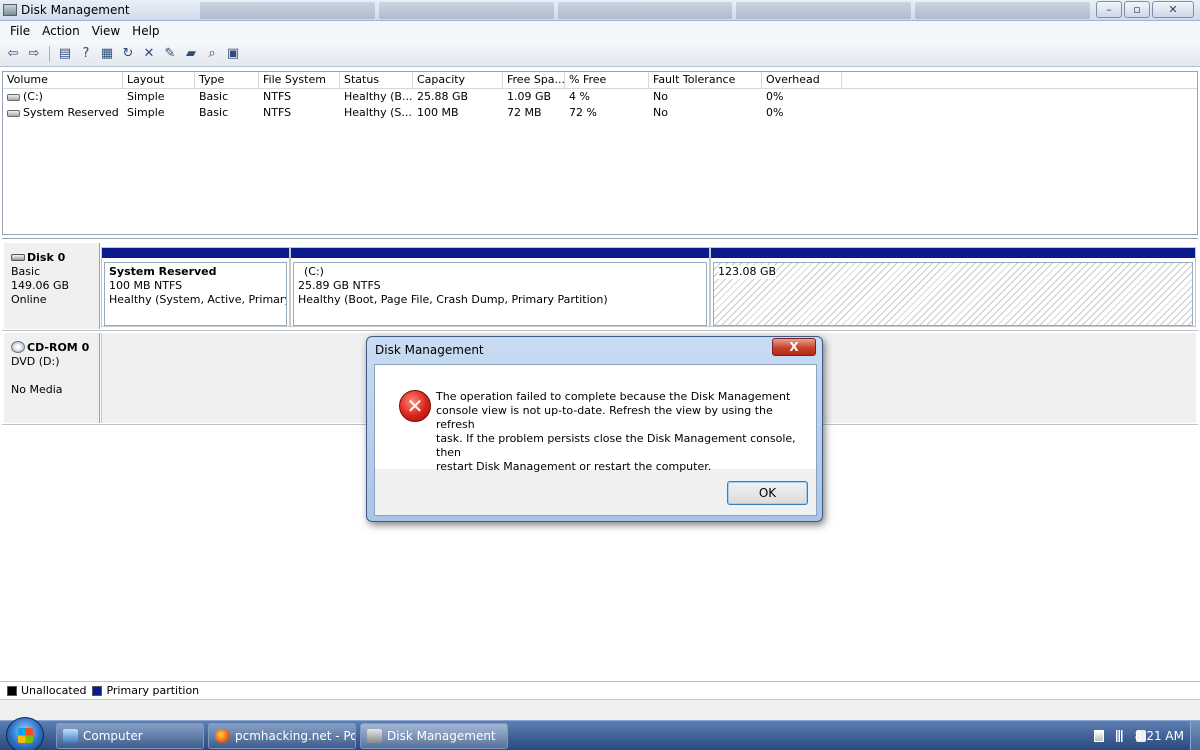  I want to click on partition-status: Healthy (System, Active, Primary Pa, so click(198, 299).